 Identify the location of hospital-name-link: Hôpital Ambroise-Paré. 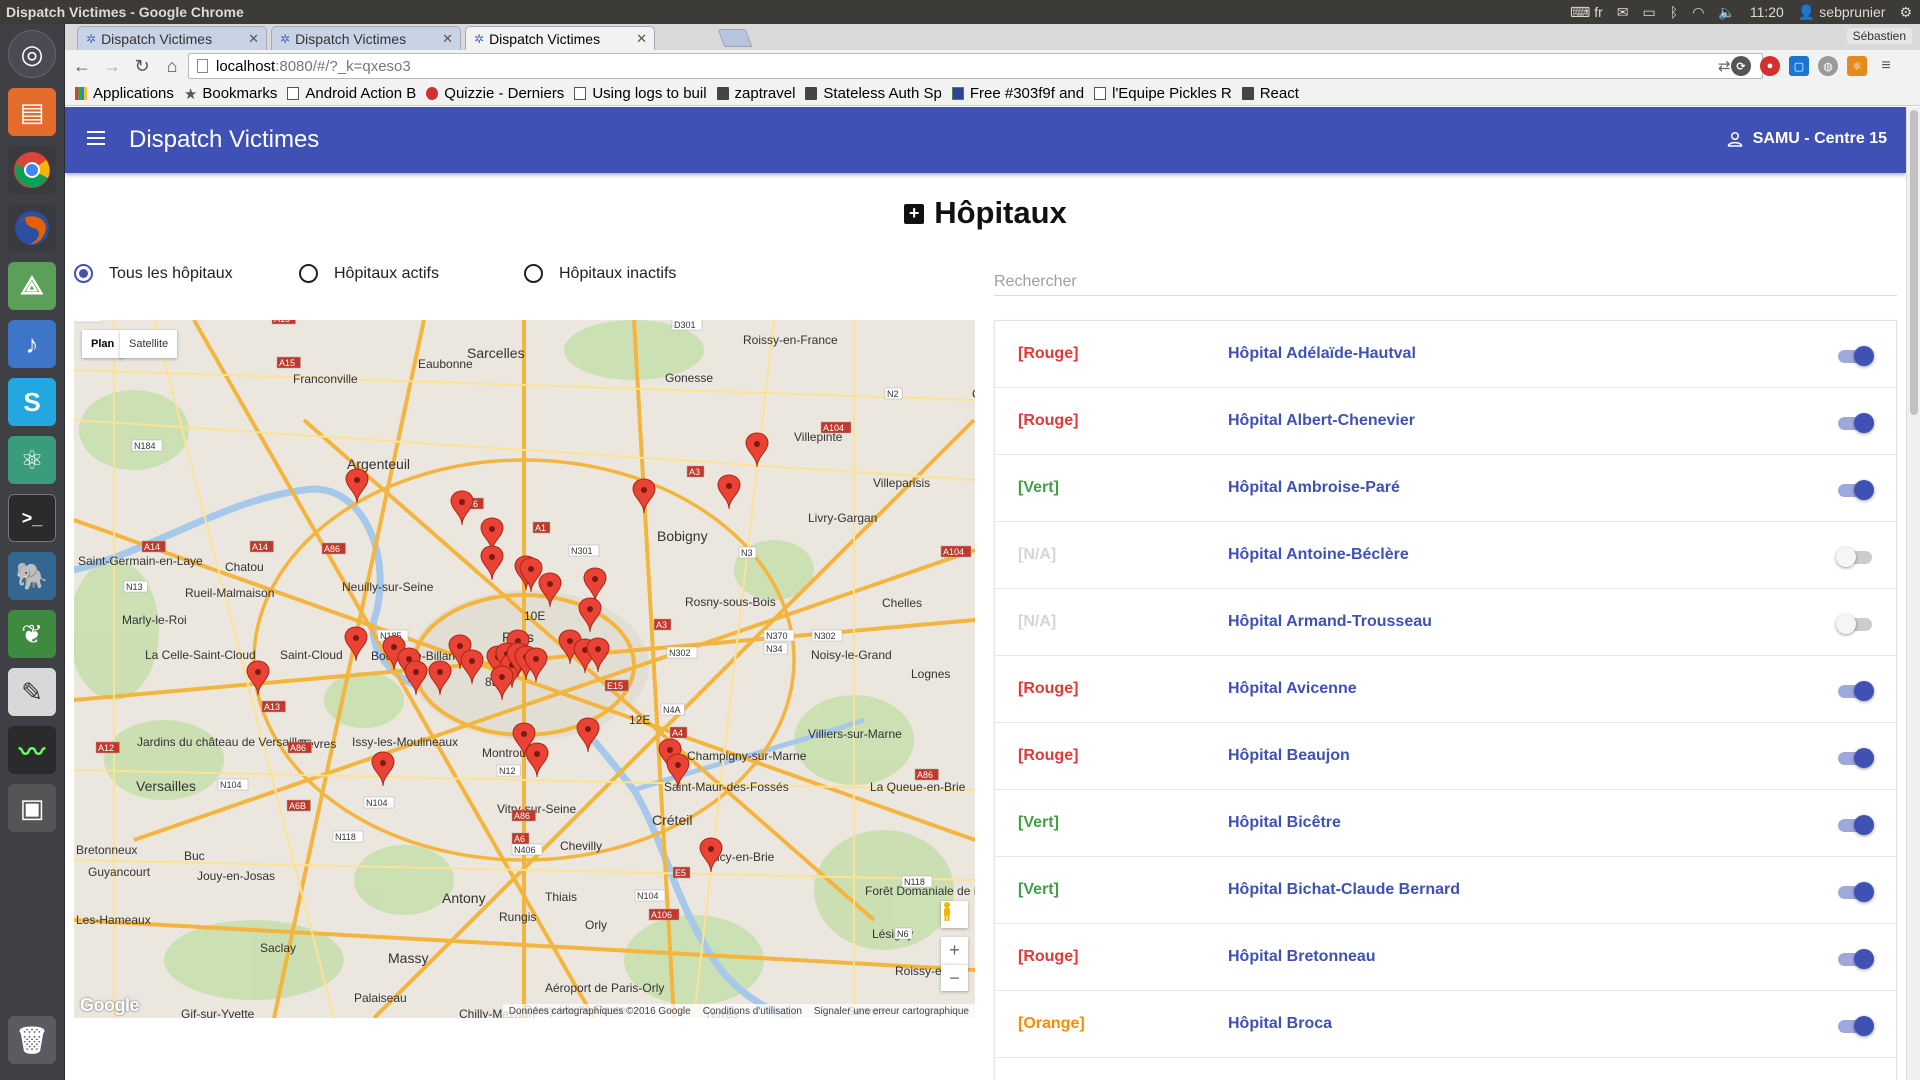
(1314, 488).